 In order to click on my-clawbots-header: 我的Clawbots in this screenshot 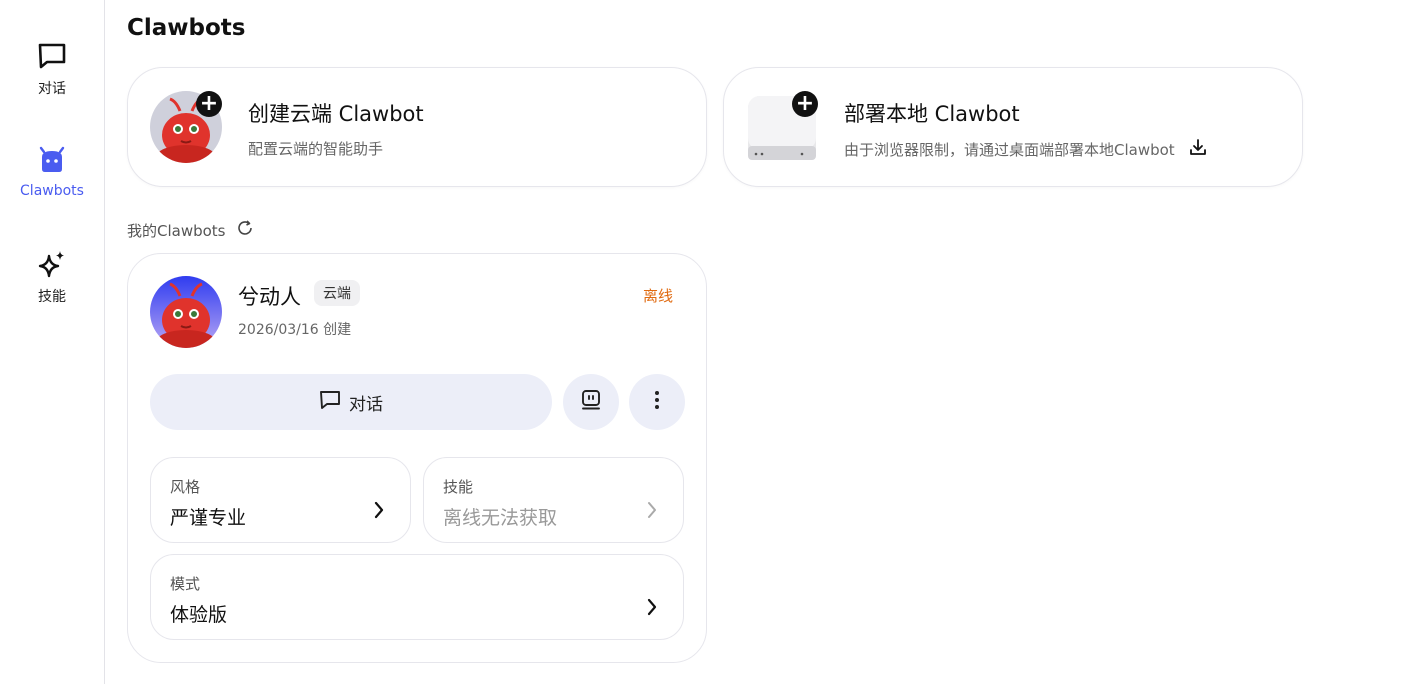, I will do `click(190, 230)`.